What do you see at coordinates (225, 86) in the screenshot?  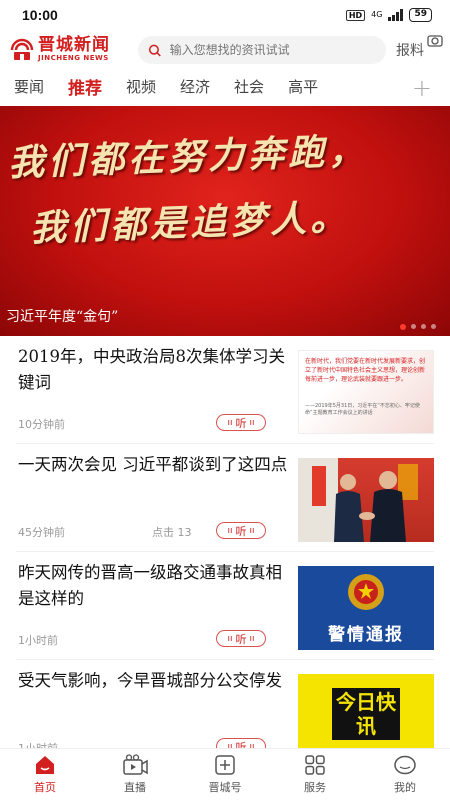 I see `channel-tabs: 要闻 推荐 视频 经济 社会 高平 +` at bounding box center [225, 86].